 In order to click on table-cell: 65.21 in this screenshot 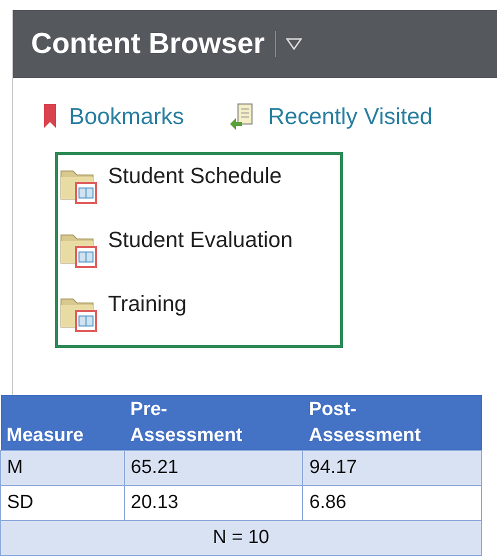, I will do `click(213, 468)`.